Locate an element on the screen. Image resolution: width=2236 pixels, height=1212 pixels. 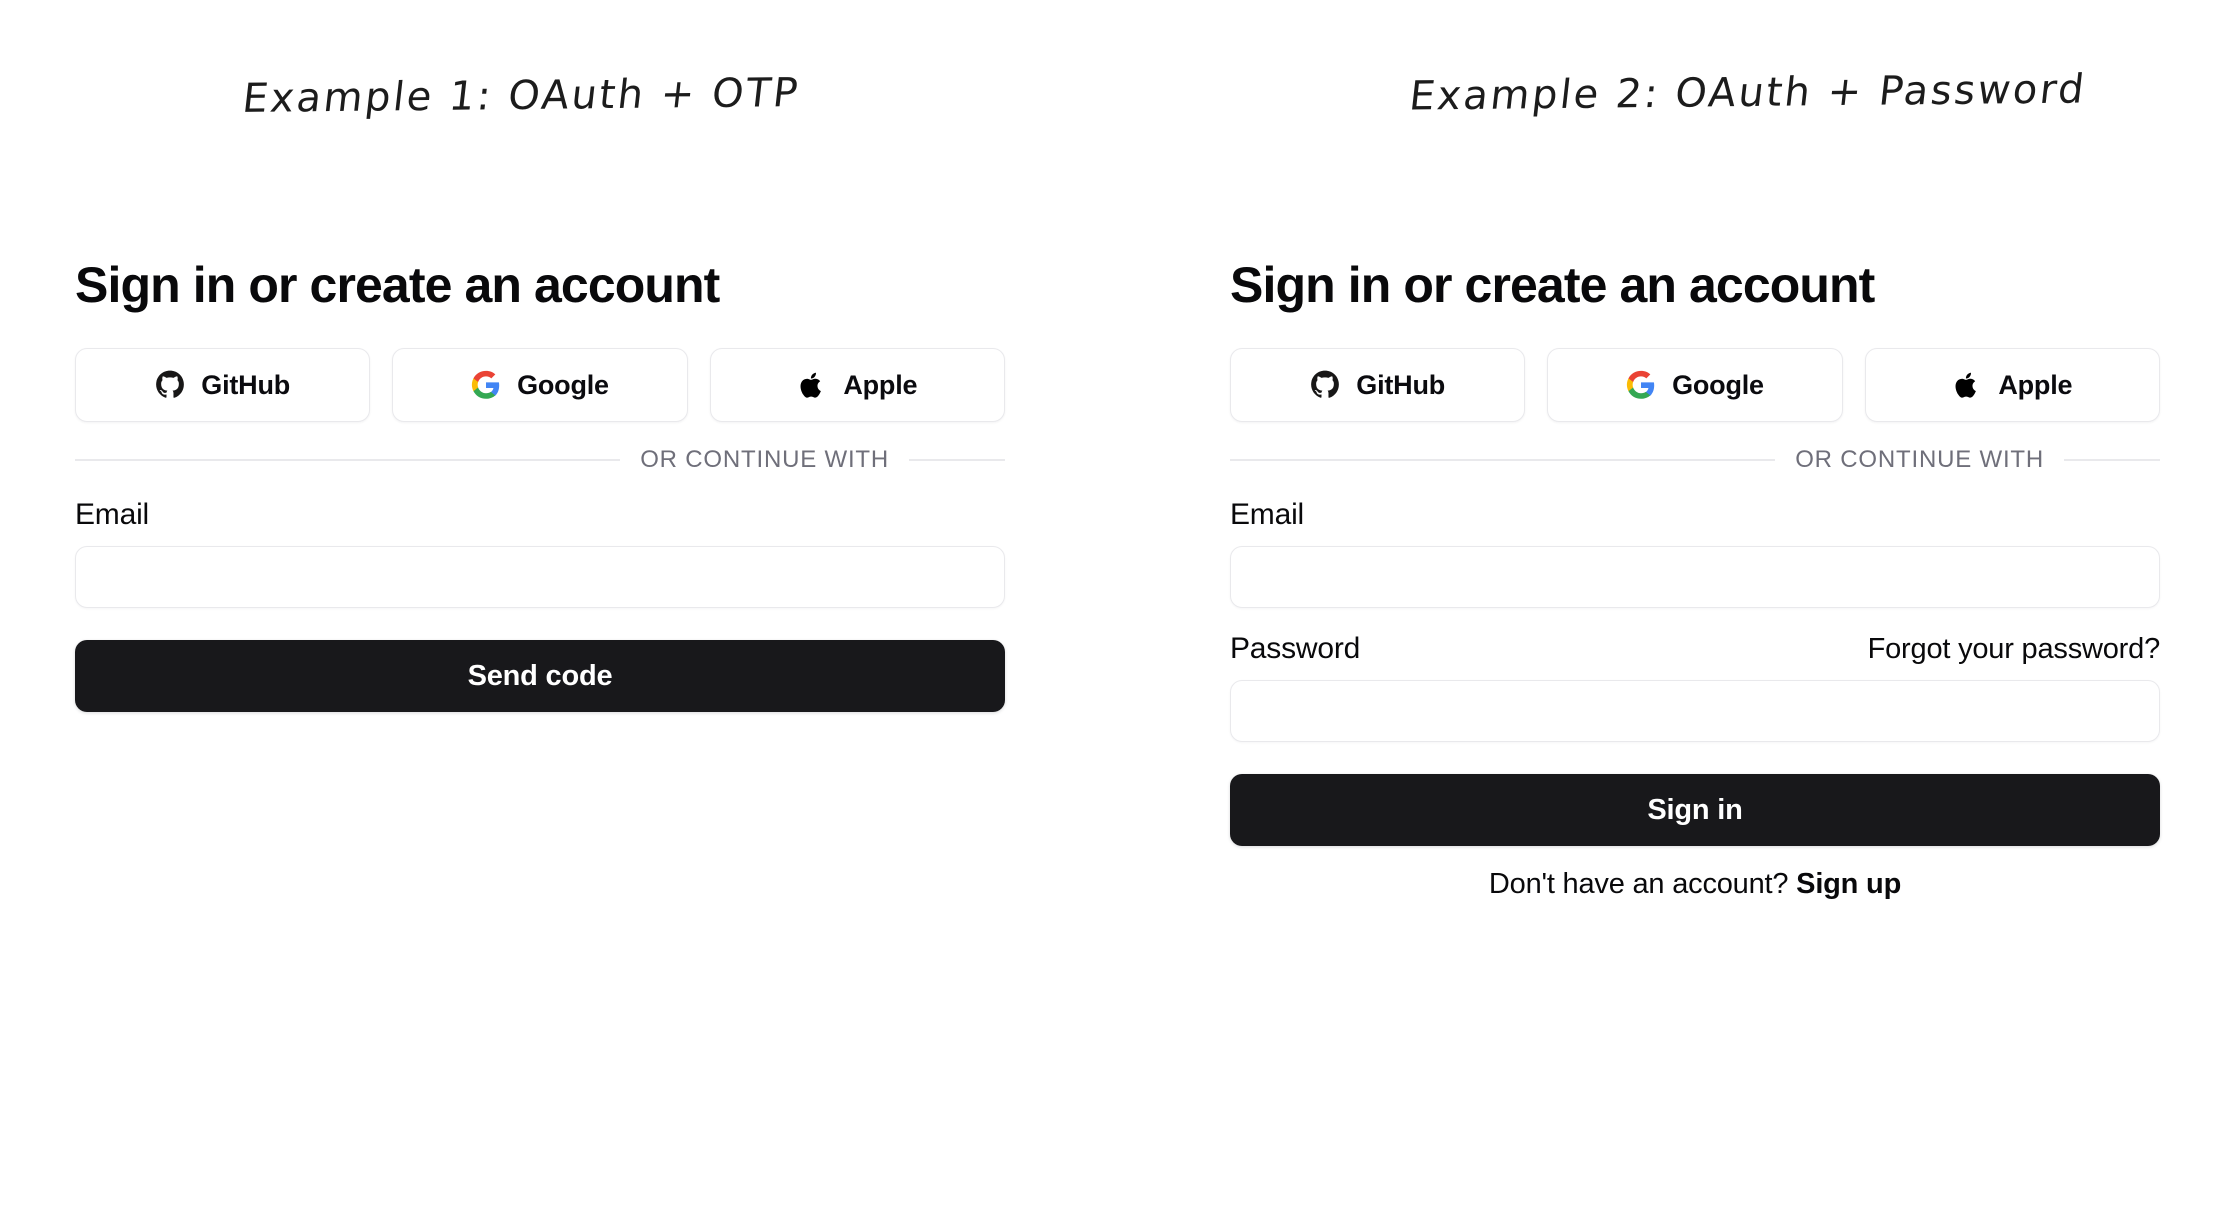
send-code-button: Send code is located at coordinates (540, 676).